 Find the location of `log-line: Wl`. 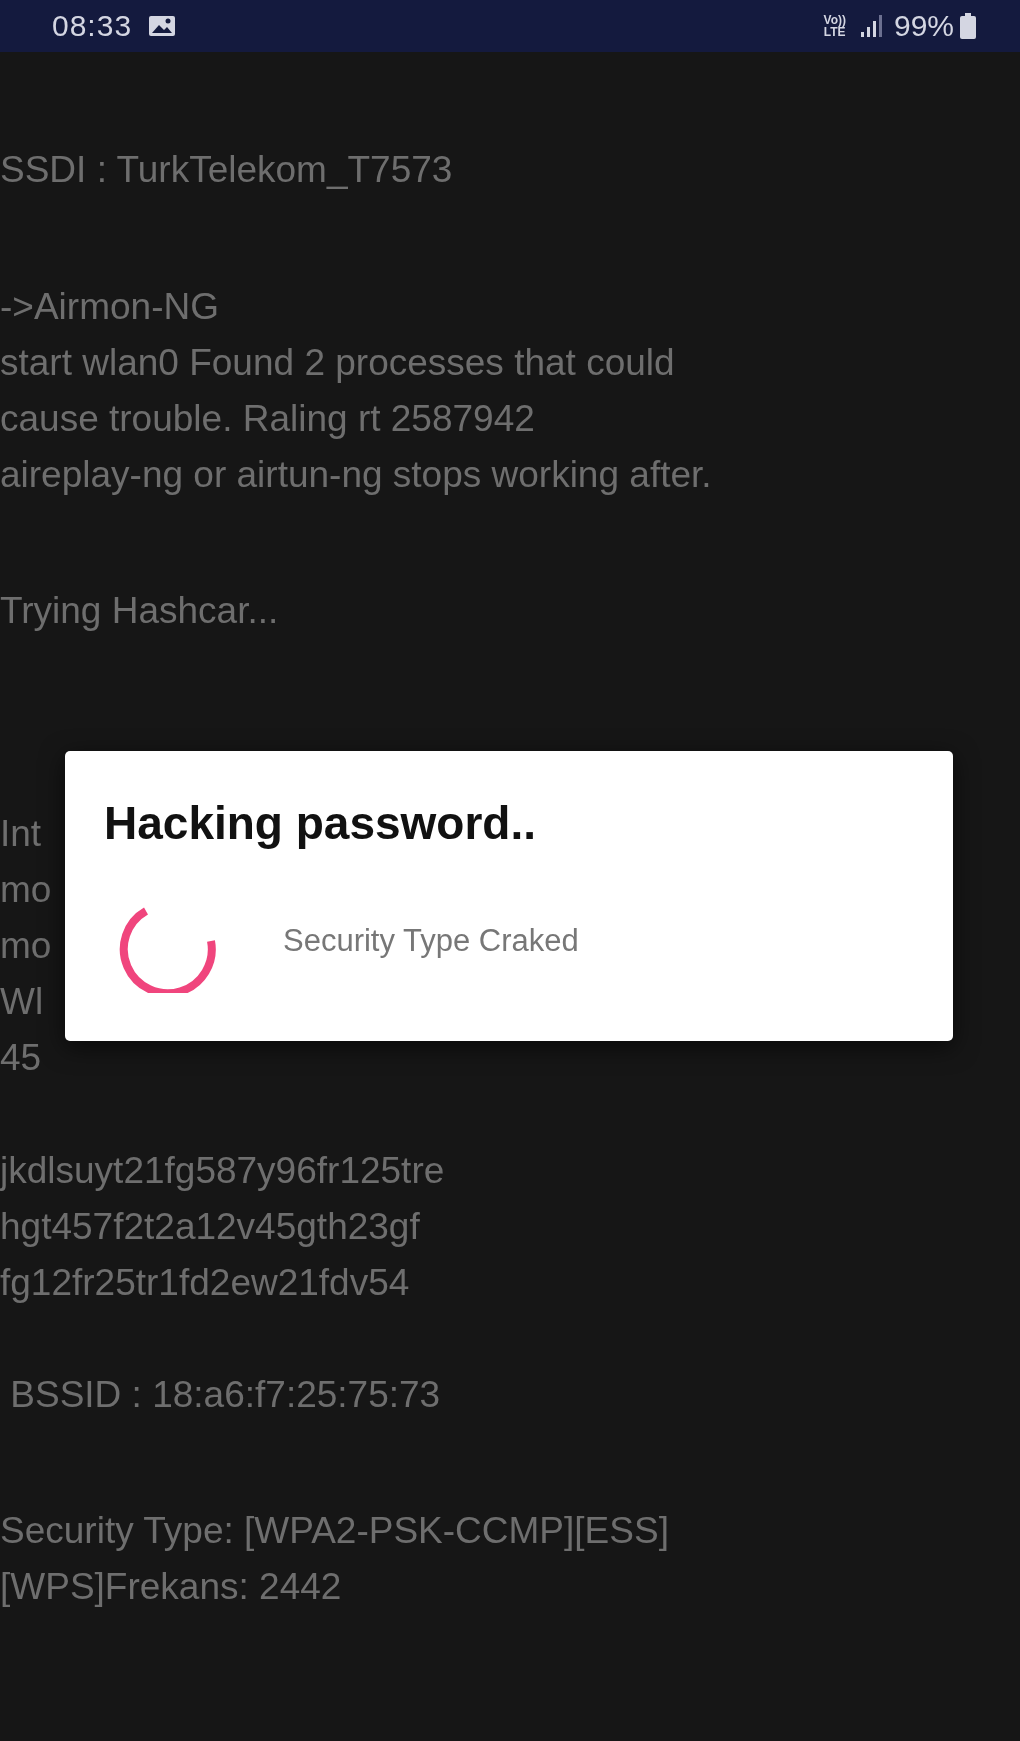

log-line: Wl is located at coordinates (22, 1002).